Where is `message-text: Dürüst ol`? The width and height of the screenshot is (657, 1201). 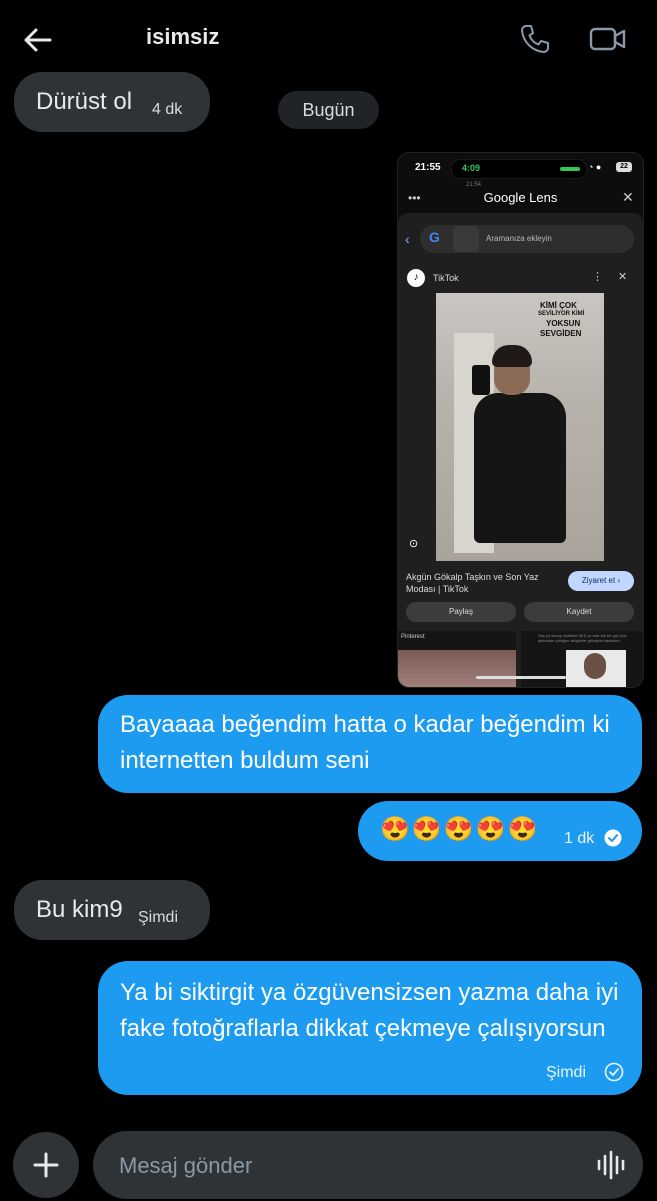
message-text: Dürüst ol is located at coordinates (84, 101).